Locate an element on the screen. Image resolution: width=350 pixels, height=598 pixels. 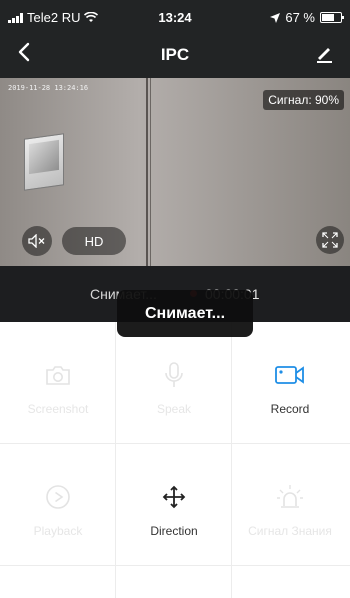
record-label: Record is located at coordinates (290, 409).